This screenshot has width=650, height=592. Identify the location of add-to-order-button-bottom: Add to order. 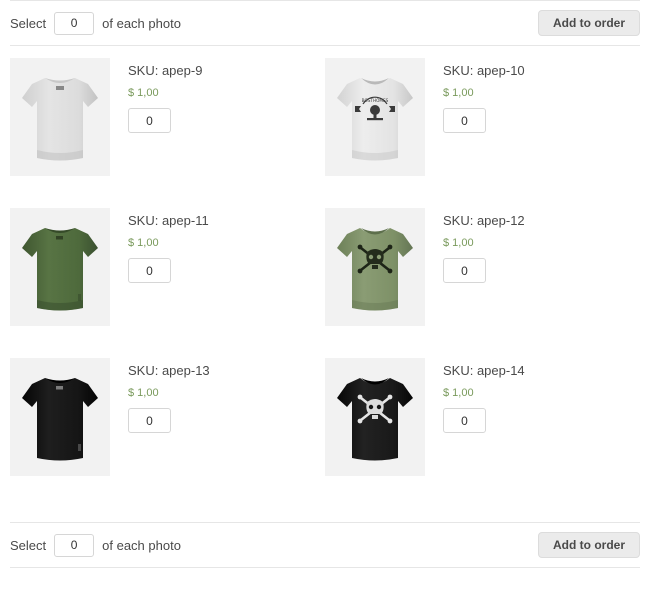
(589, 545).